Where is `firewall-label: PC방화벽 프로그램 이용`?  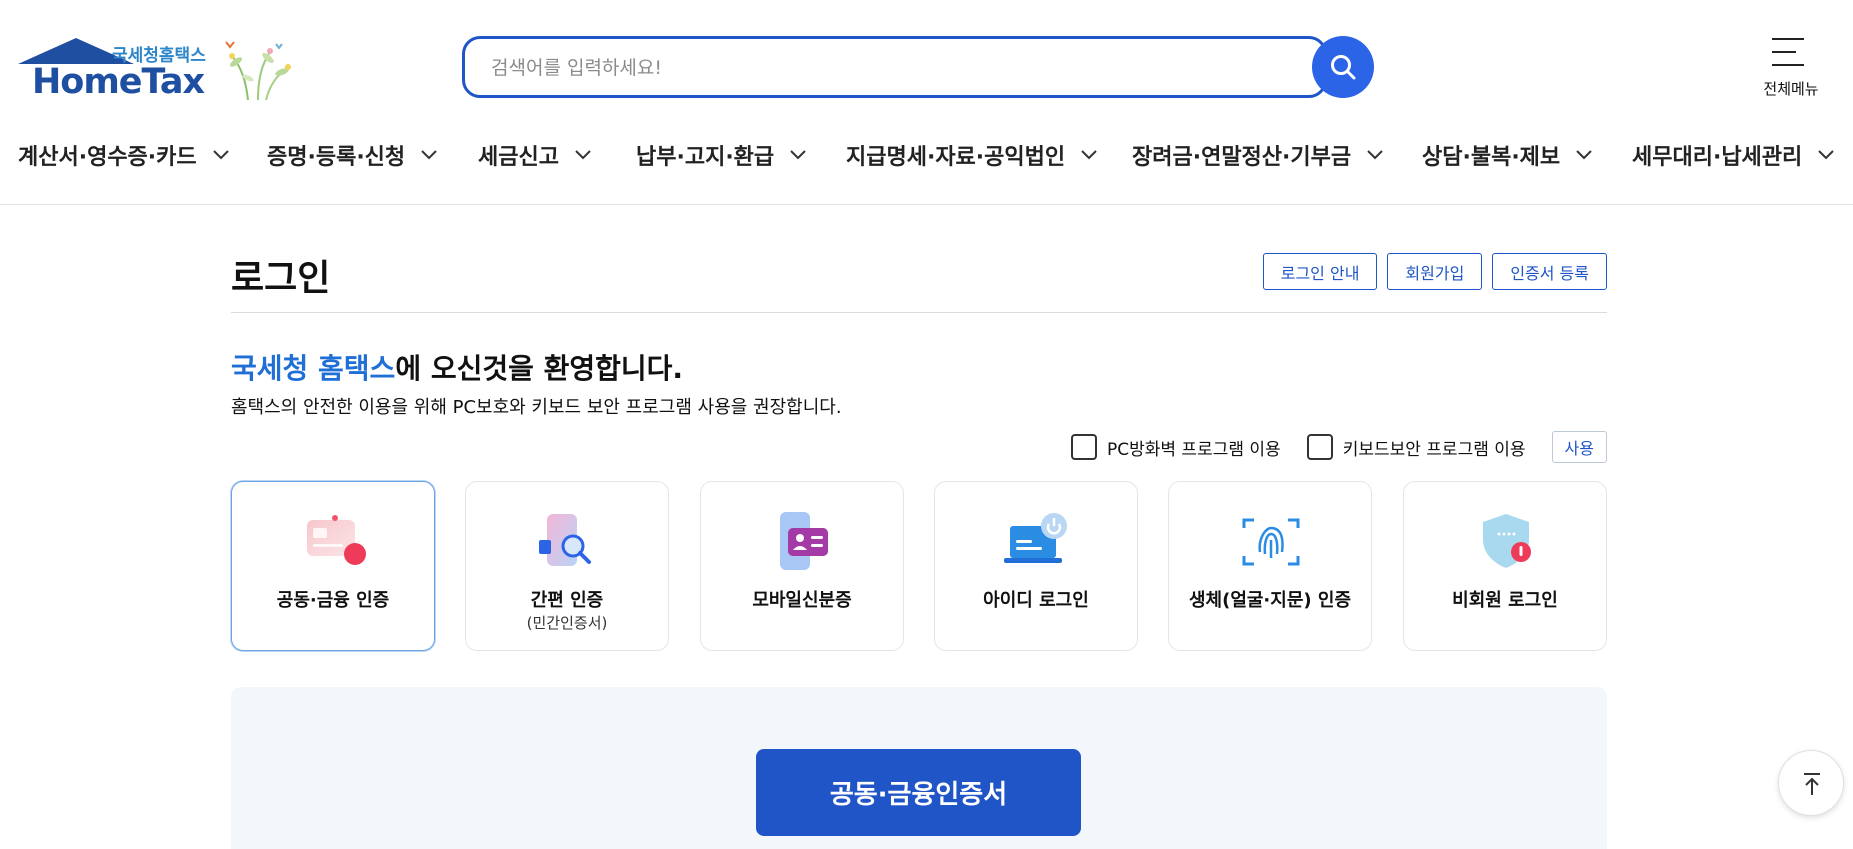 firewall-label: PC방화벽 프로그램 이용 is located at coordinates (1193, 449).